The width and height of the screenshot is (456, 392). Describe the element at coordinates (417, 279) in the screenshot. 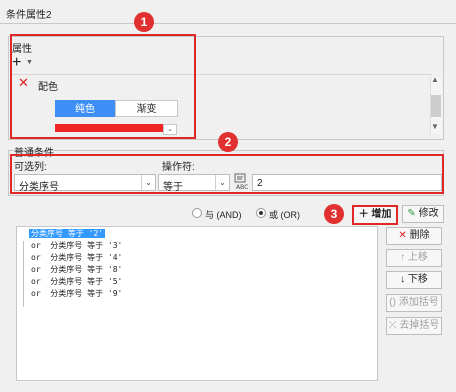

I see `move-down-button-label: 下移` at that location.